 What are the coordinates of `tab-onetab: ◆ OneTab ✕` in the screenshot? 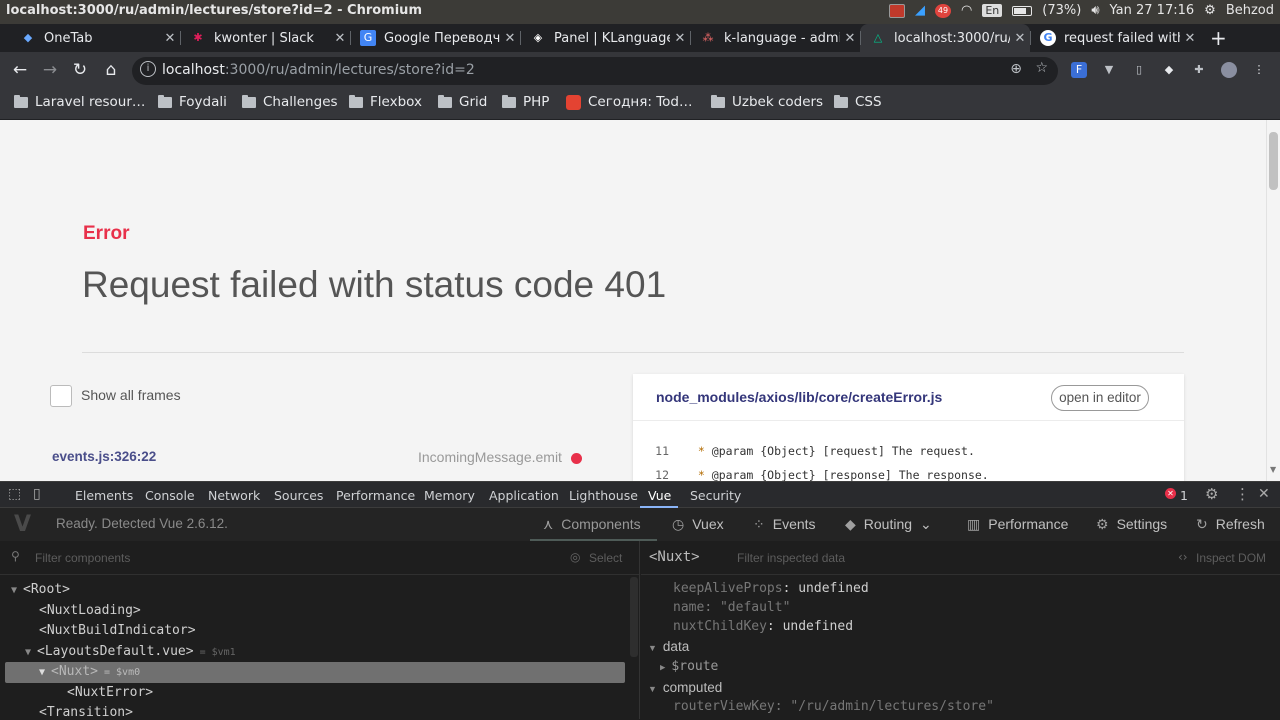 It's located at (95, 38).